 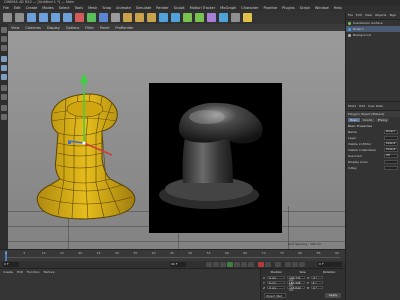 What do you see at coordinates (127, 17) in the screenshot?
I see `render-view-icon` at bounding box center [127, 17].